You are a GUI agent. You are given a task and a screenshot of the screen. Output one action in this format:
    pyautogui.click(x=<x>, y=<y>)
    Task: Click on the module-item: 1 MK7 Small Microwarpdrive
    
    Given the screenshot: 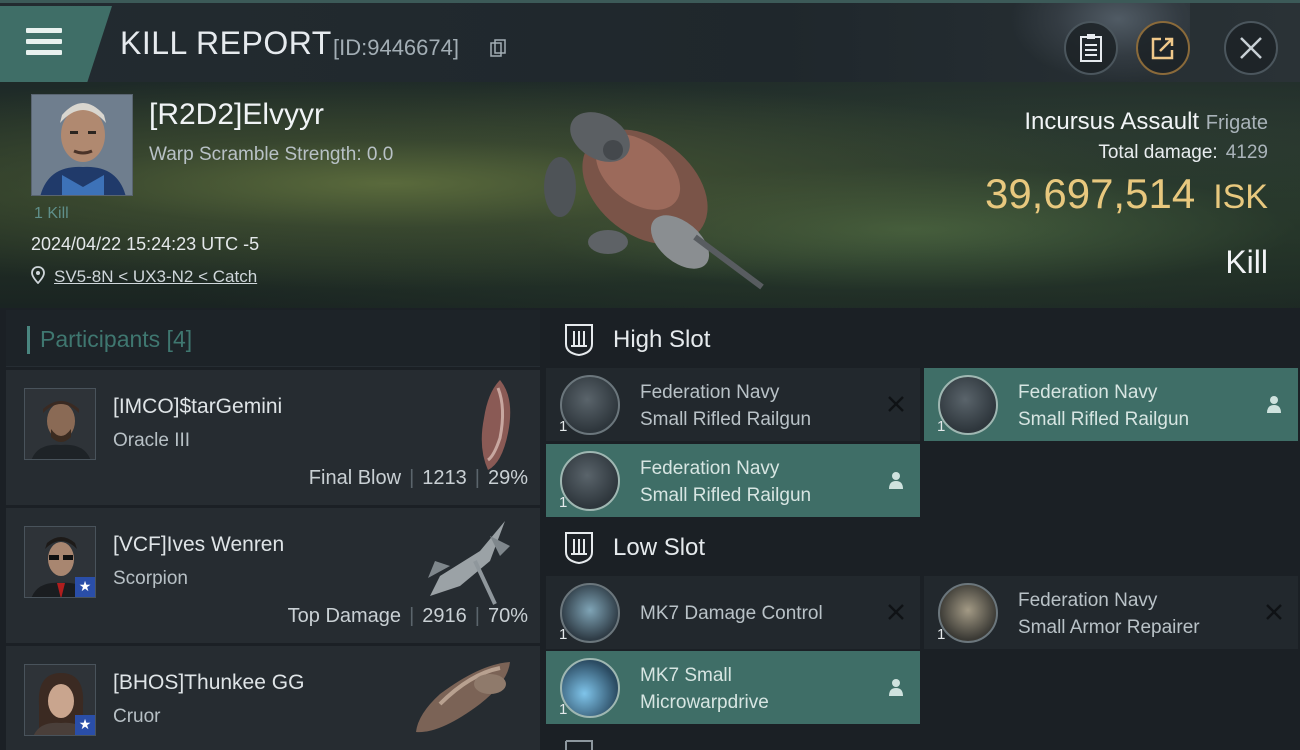 What is the action you would take?
    pyautogui.click(x=733, y=687)
    